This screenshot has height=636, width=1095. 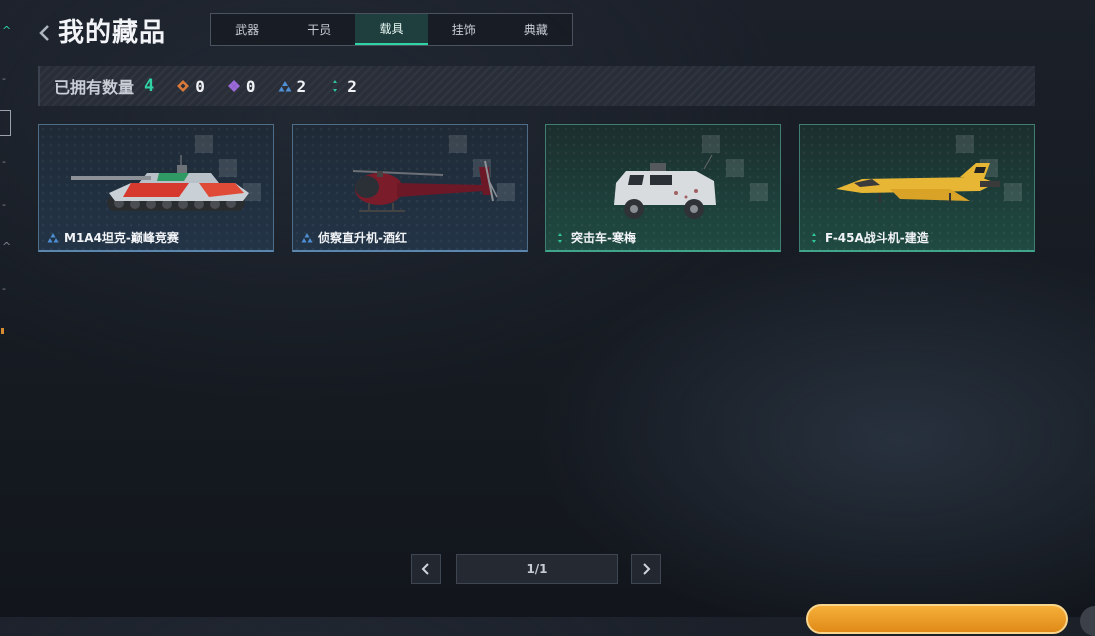 I want to click on tab-operators: 干员, so click(x=319, y=29).